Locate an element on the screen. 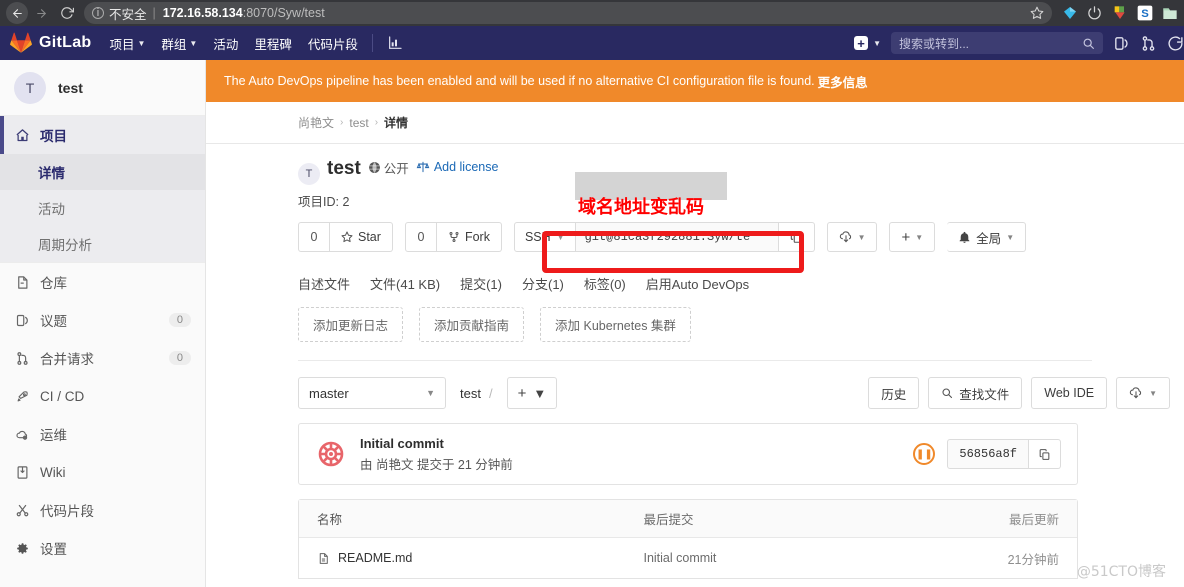 The height and width of the screenshot is (587, 1184). find-file-button: 查找文件 is located at coordinates (975, 393).